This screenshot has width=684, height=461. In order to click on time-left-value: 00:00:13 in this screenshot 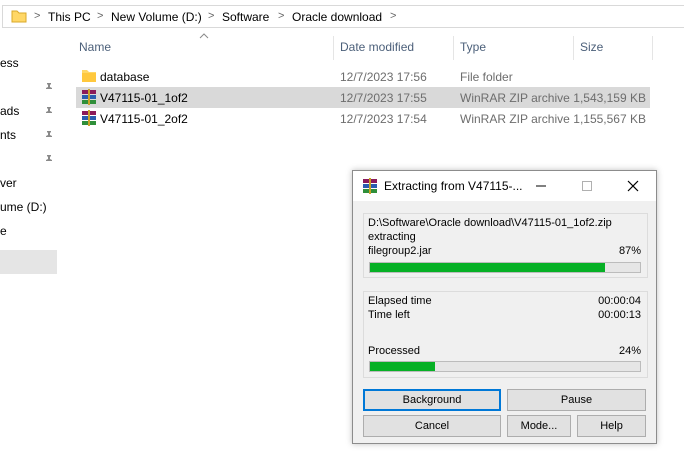, I will do `click(619, 315)`.